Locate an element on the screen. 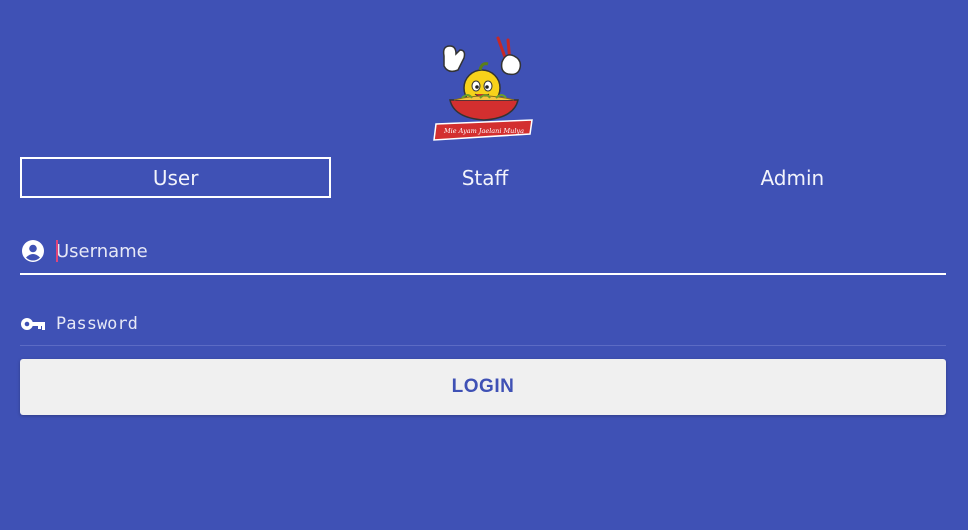 This screenshot has height=530, width=968. tab-user: User is located at coordinates (176, 177).